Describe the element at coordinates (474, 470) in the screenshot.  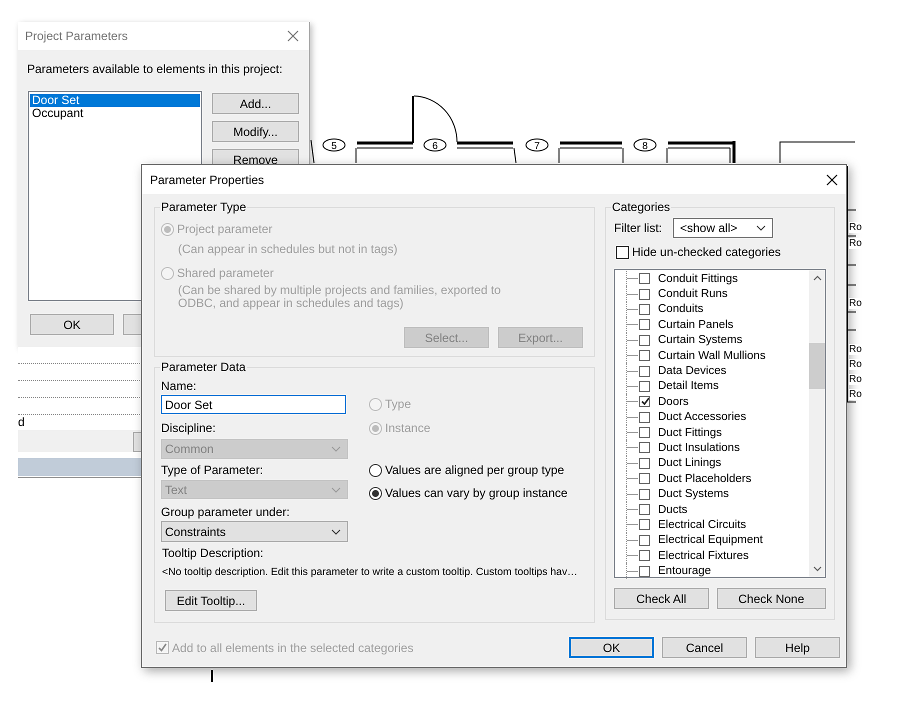
I see `radio-label: Values are aligned per group type` at that location.